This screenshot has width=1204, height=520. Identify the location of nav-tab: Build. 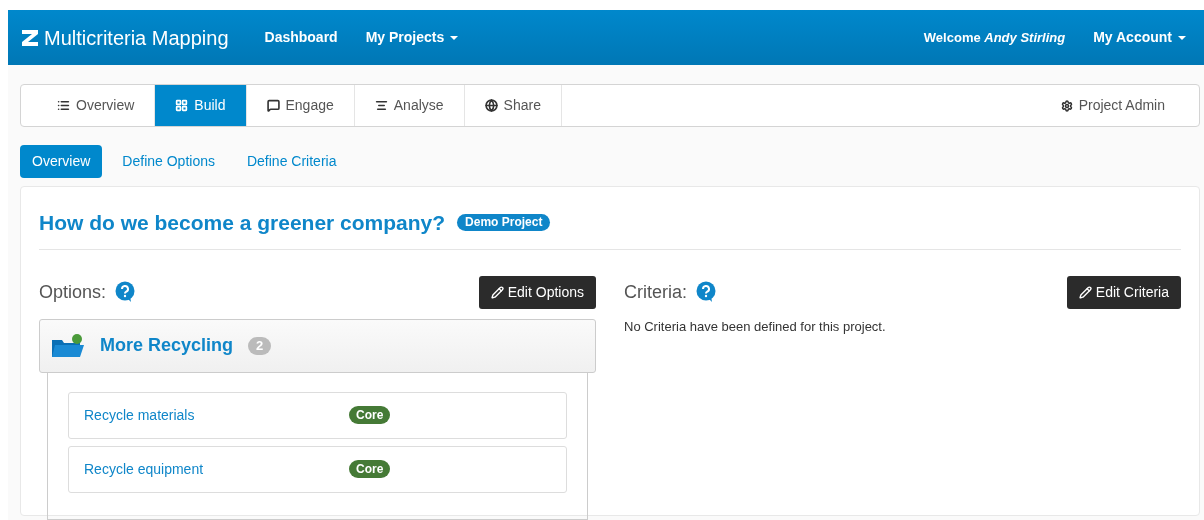
(201, 105).